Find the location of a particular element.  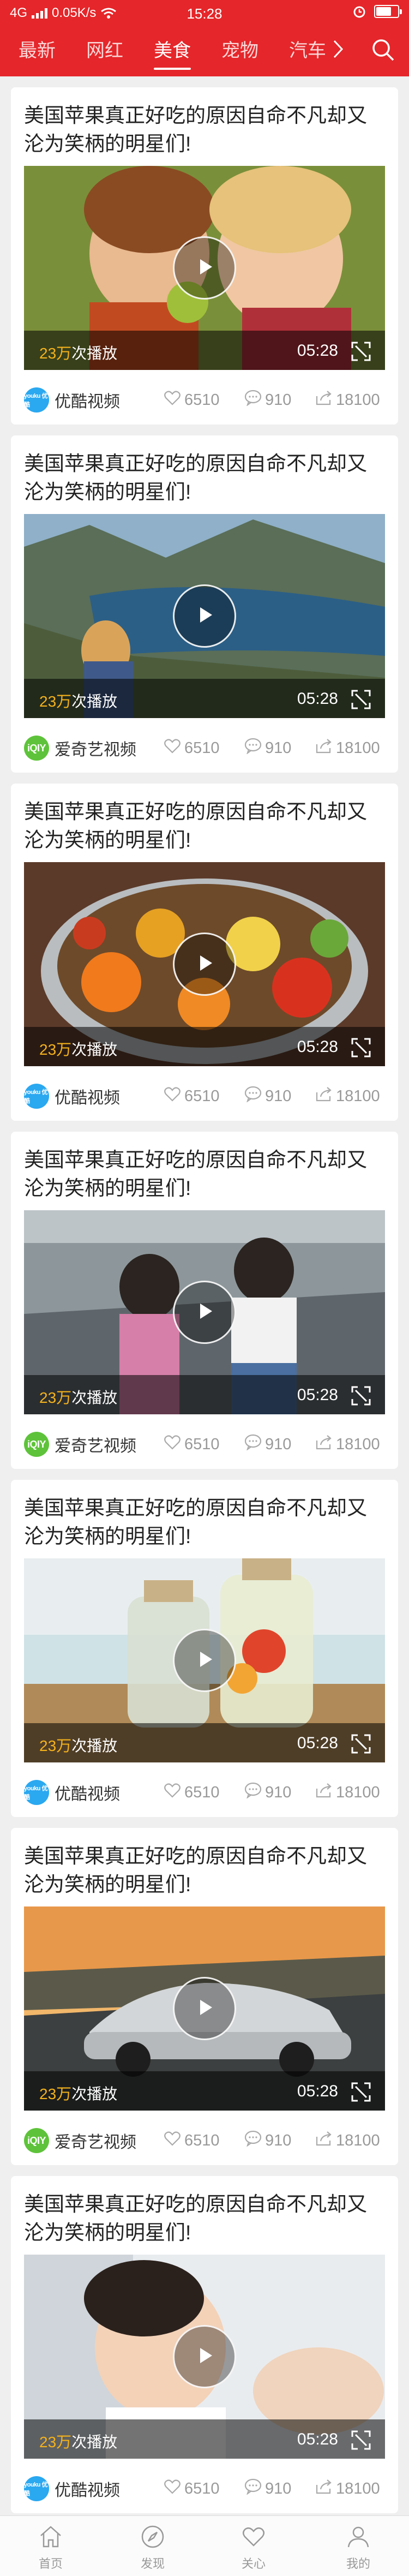

nav-discover: 发现 is located at coordinates (152, 2547).